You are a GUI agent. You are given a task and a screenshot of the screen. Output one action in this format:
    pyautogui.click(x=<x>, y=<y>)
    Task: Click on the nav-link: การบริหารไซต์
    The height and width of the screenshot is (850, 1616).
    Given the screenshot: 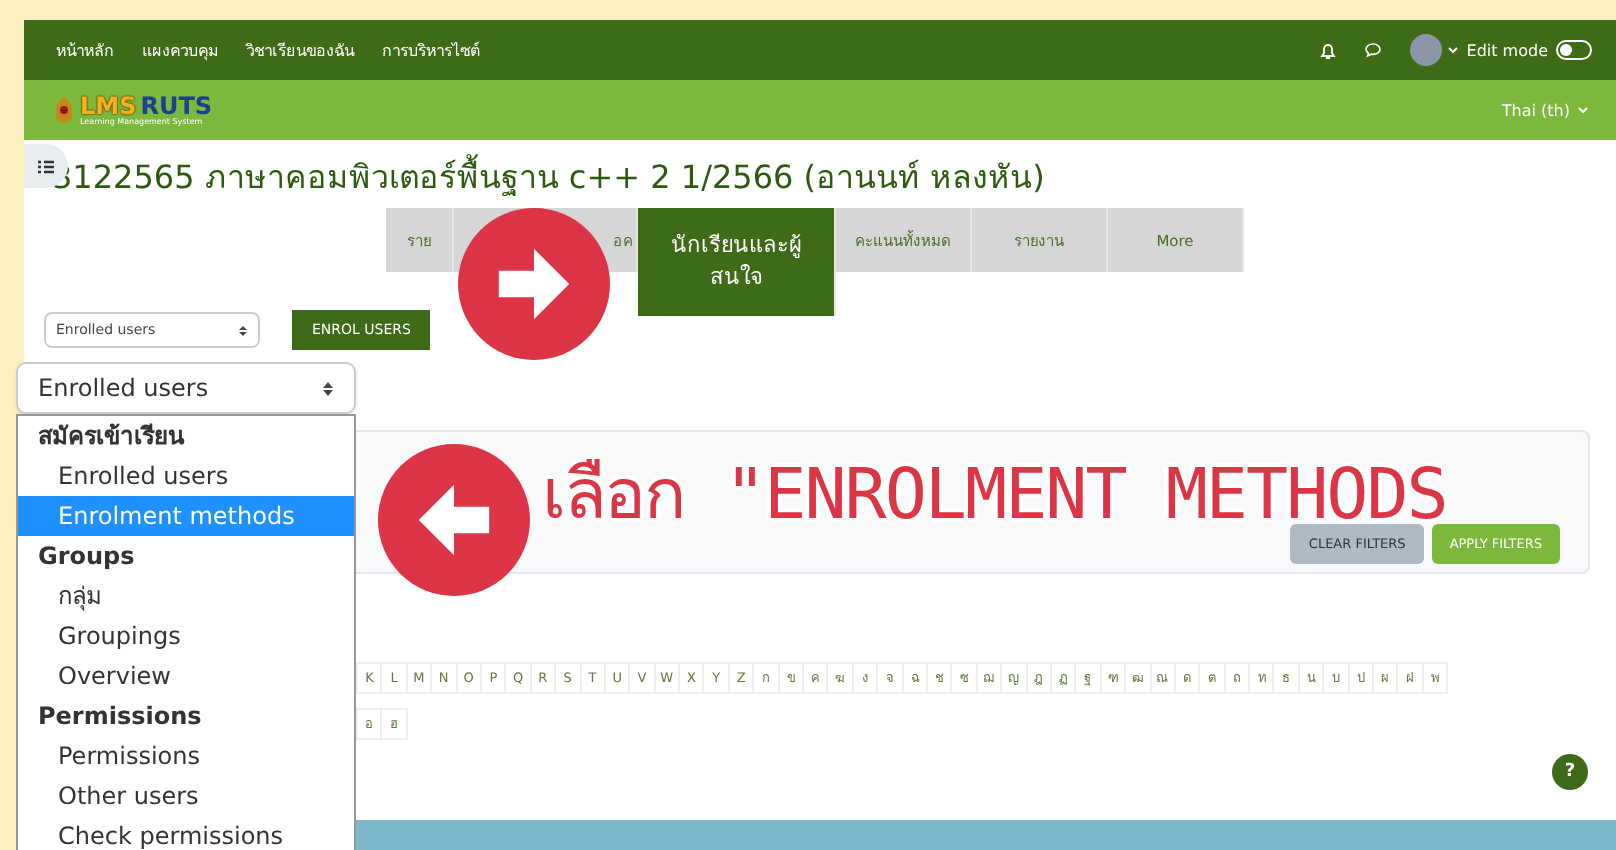 What is the action you would take?
    pyautogui.click(x=431, y=50)
    